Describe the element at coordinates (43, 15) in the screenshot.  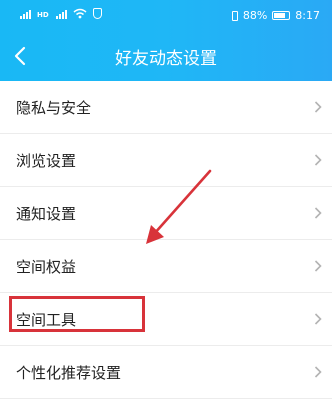
I see `hd-icon: HD` at that location.